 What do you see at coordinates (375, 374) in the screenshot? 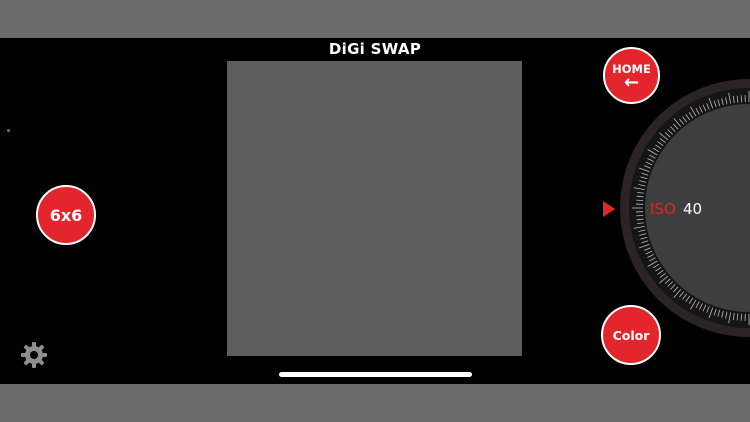
I see `home-indicator` at bounding box center [375, 374].